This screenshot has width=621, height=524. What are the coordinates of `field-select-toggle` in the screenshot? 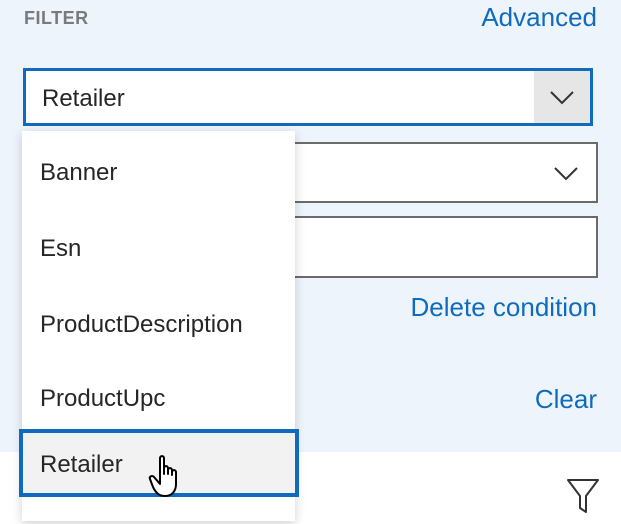 It's located at (562, 97).